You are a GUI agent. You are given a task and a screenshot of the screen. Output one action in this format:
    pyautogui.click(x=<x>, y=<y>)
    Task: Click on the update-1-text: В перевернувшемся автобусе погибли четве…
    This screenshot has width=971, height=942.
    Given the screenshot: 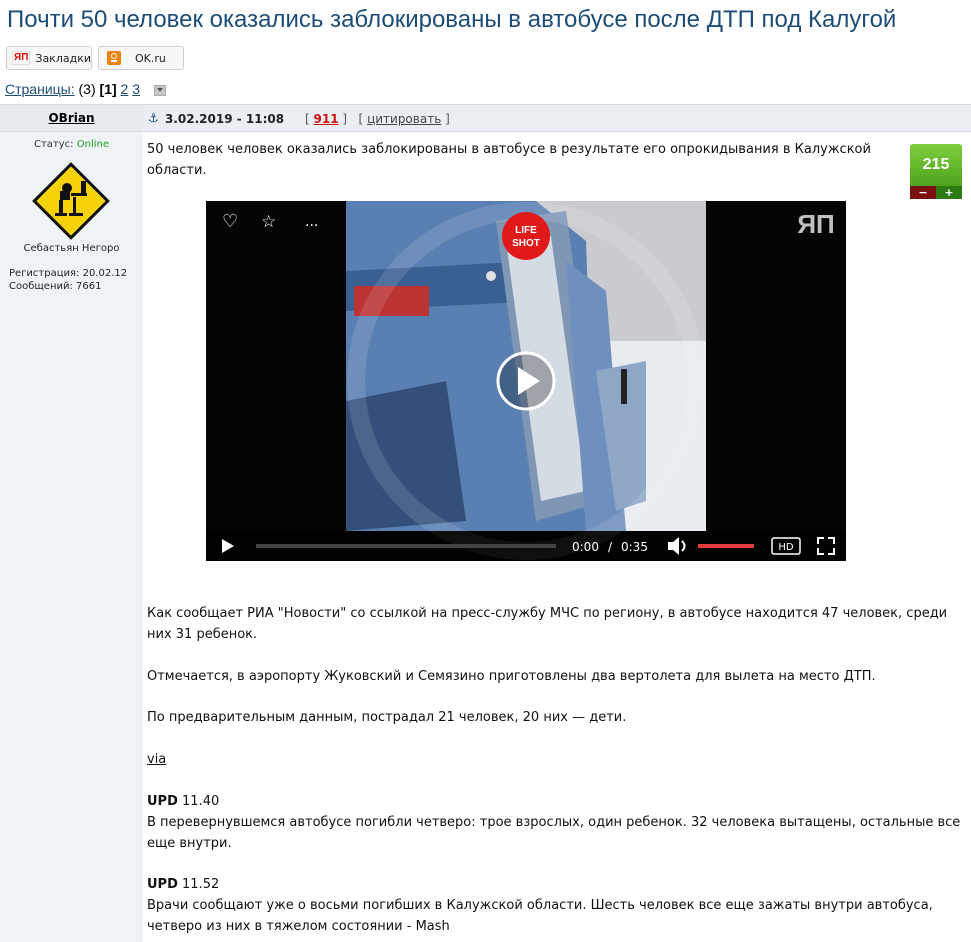 What is the action you would take?
    pyautogui.click(x=554, y=833)
    